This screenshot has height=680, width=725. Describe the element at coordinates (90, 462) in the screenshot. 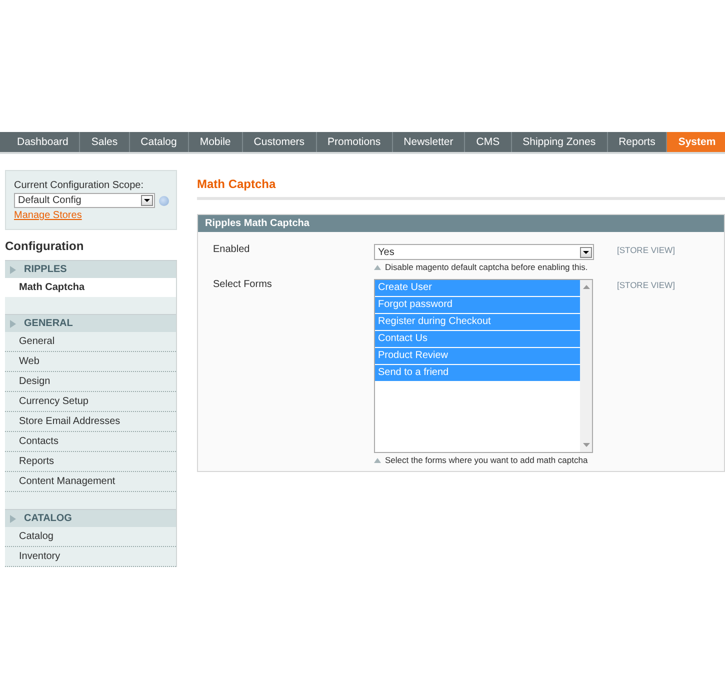

I see `sidebar-item: Reports` at that location.